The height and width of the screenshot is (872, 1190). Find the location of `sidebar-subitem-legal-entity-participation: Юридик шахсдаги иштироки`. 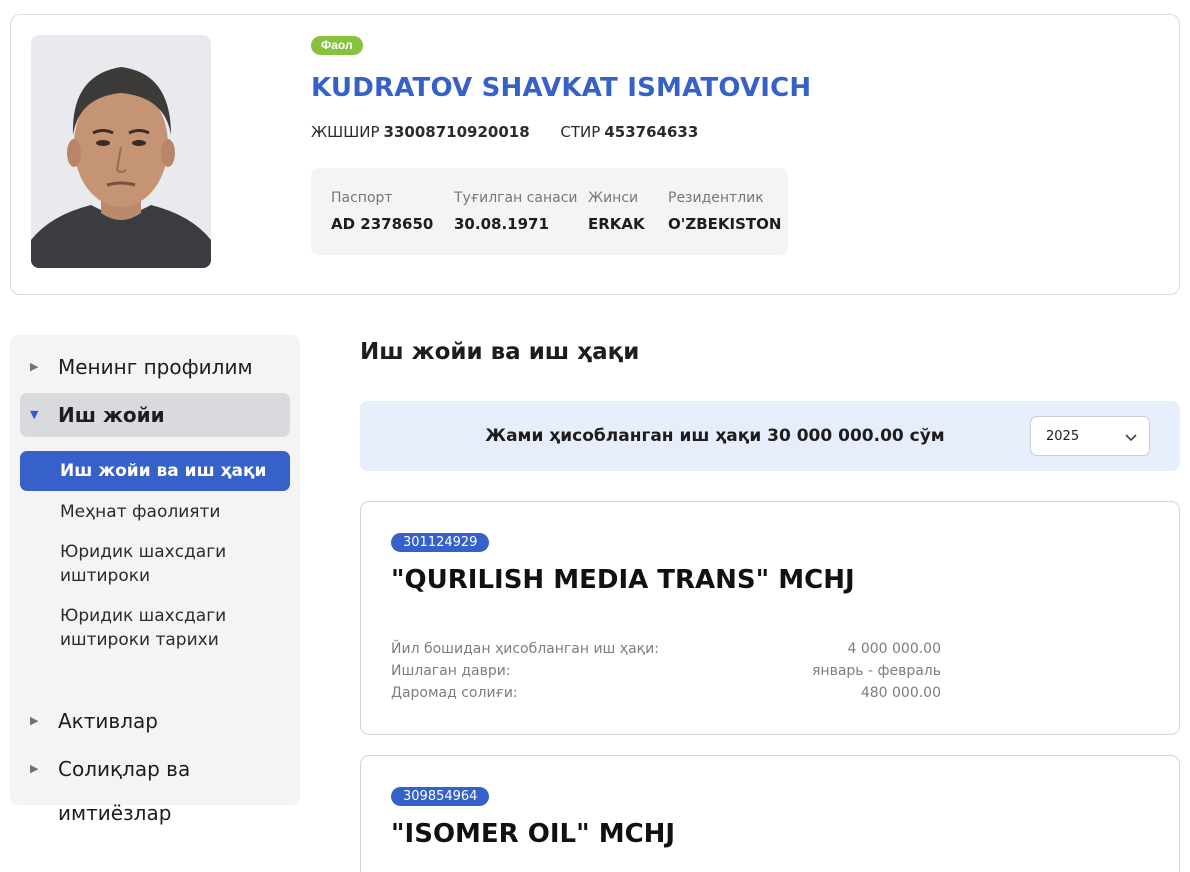

sidebar-subitem-legal-entity-participation: Юридик шахсдаги иштироки is located at coordinates (155, 564).